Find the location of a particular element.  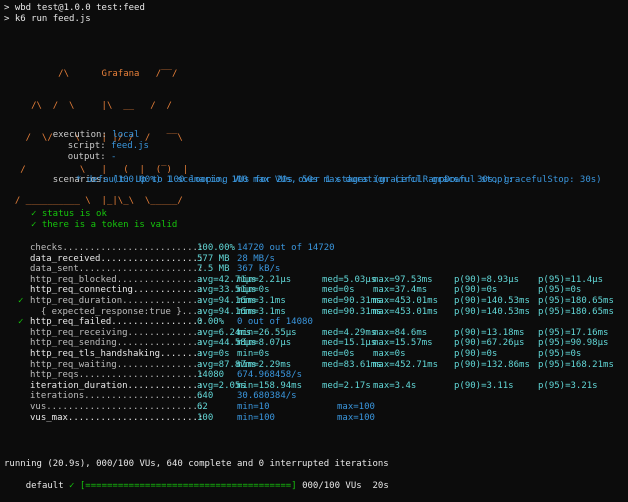

metric-value: p(90)=13.18ms is located at coordinates (489, 332).